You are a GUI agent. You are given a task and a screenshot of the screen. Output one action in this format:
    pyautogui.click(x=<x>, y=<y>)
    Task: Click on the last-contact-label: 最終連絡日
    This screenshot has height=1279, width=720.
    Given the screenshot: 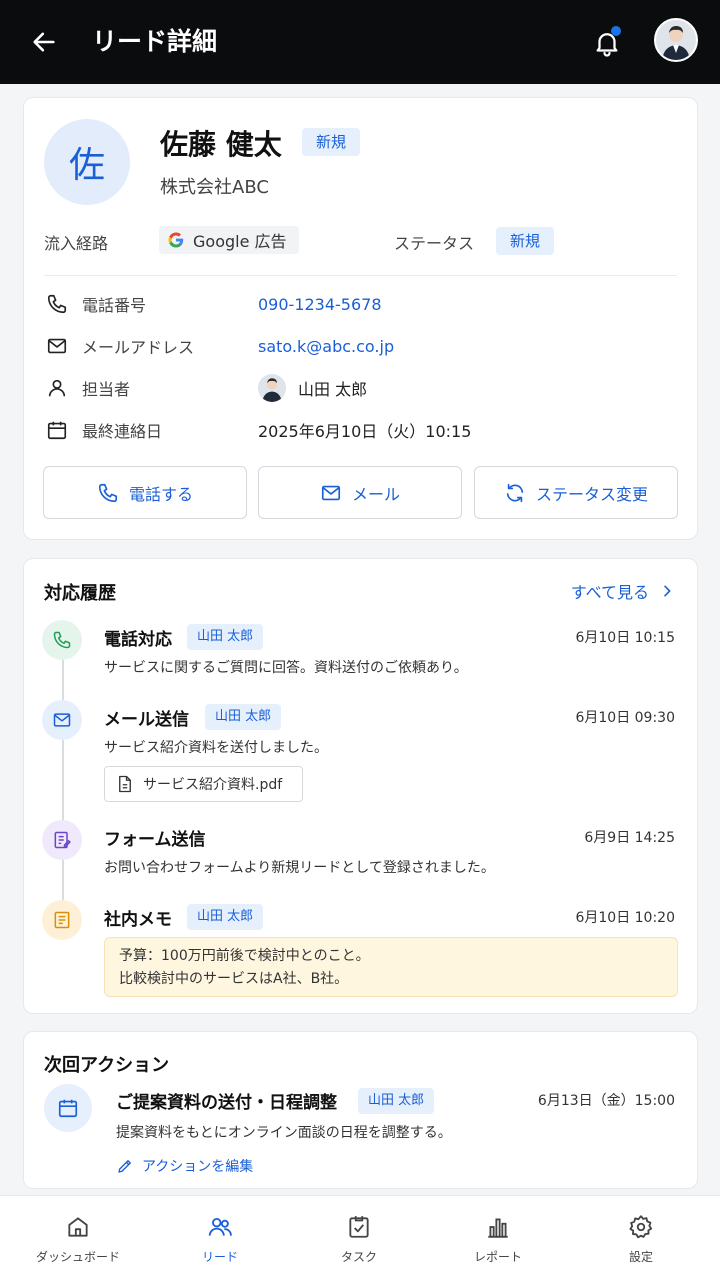 What is the action you would take?
    pyautogui.click(x=122, y=431)
    